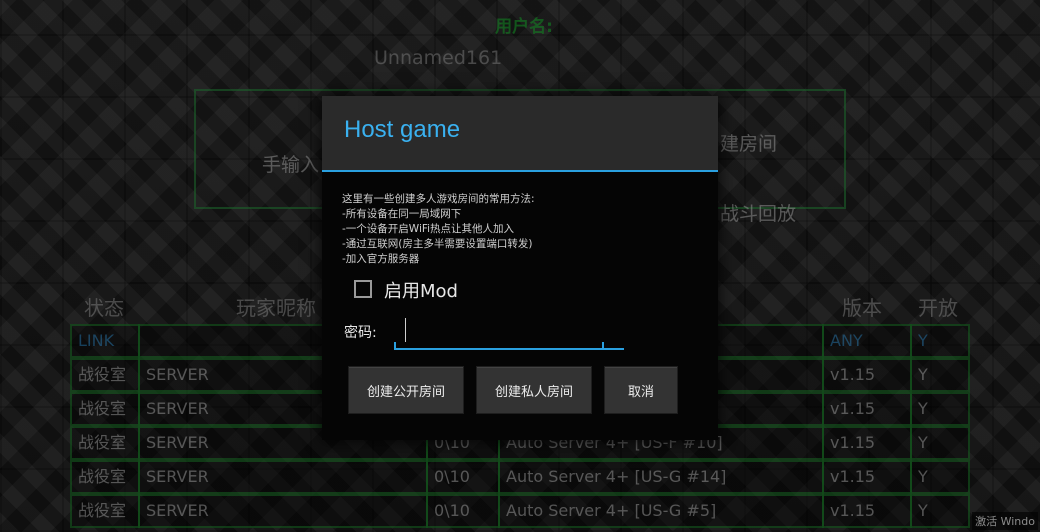 Image resolution: width=1040 pixels, height=532 pixels. What do you see at coordinates (402, 214) in the screenshot?
I see `message-line: -所有设备在同一局域网下` at bounding box center [402, 214].